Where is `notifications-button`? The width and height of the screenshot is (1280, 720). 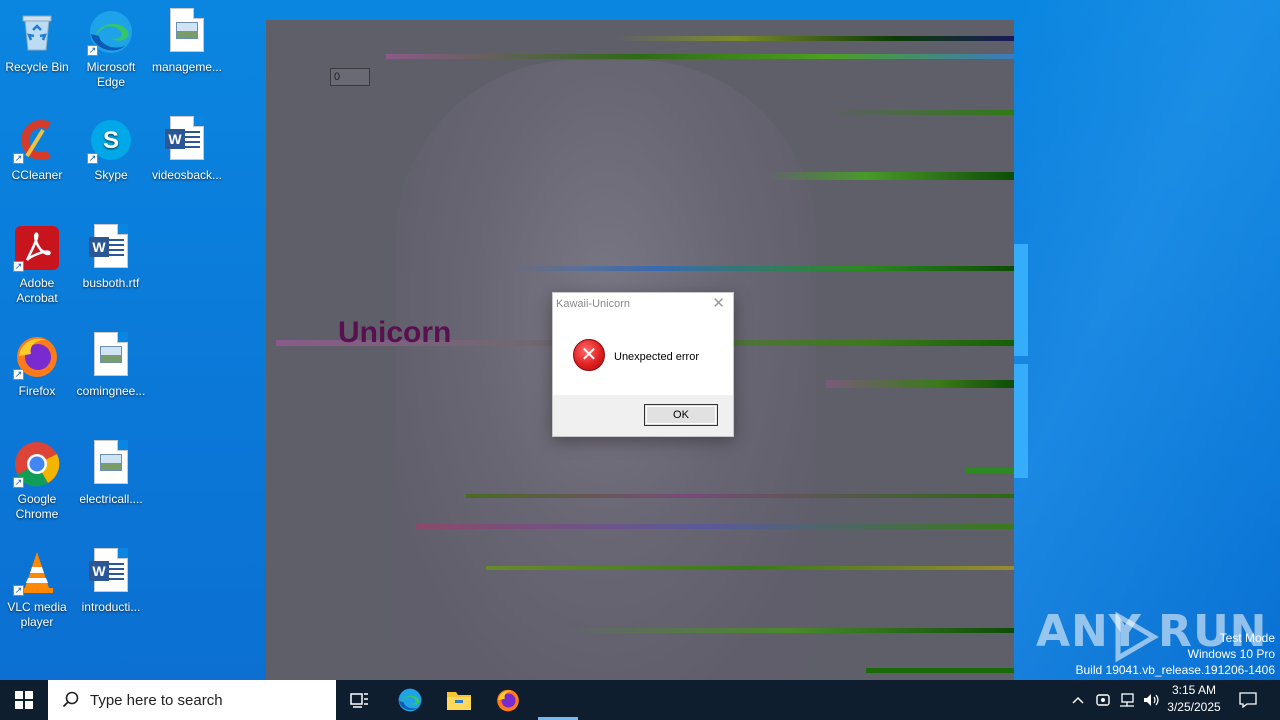 notifications-button is located at coordinates (1248, 700).